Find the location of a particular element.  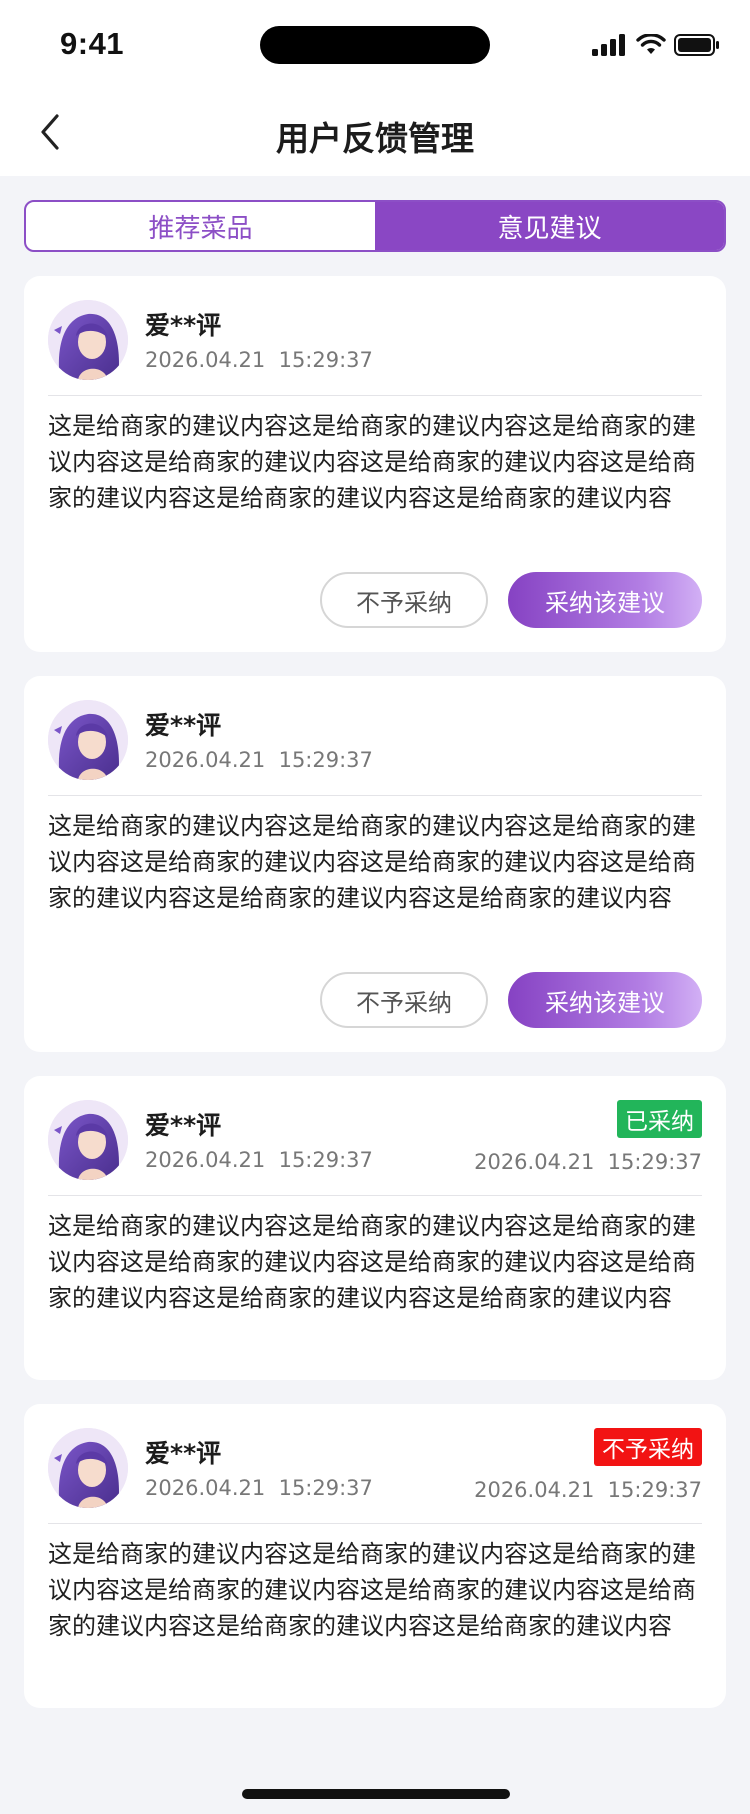

tab-suggestions: 意见建议 is located at coordinates (549, 226).